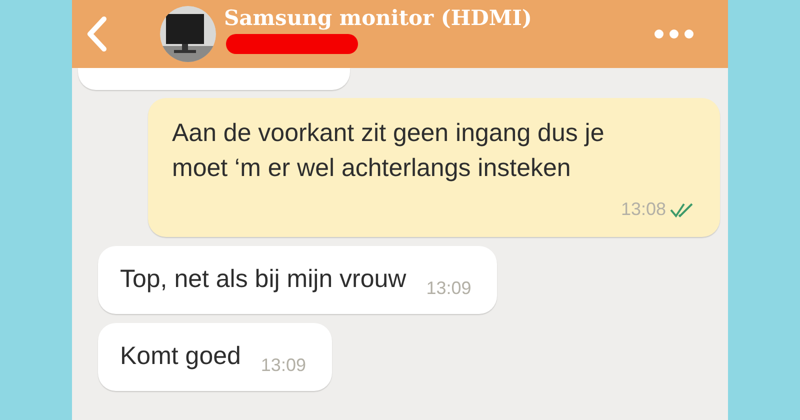 Image resolution: width=800 pixels, height=420 pixels. What do you see at coordinates (674, 34) in the screenshot?
I see `more-icon` at bounding box center [674, 34].